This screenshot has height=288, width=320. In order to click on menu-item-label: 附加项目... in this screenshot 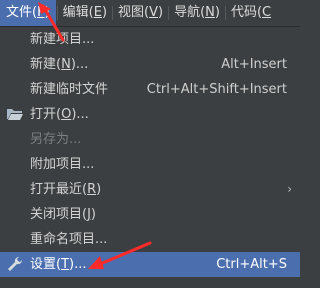, I will do `click(62, 164)`.